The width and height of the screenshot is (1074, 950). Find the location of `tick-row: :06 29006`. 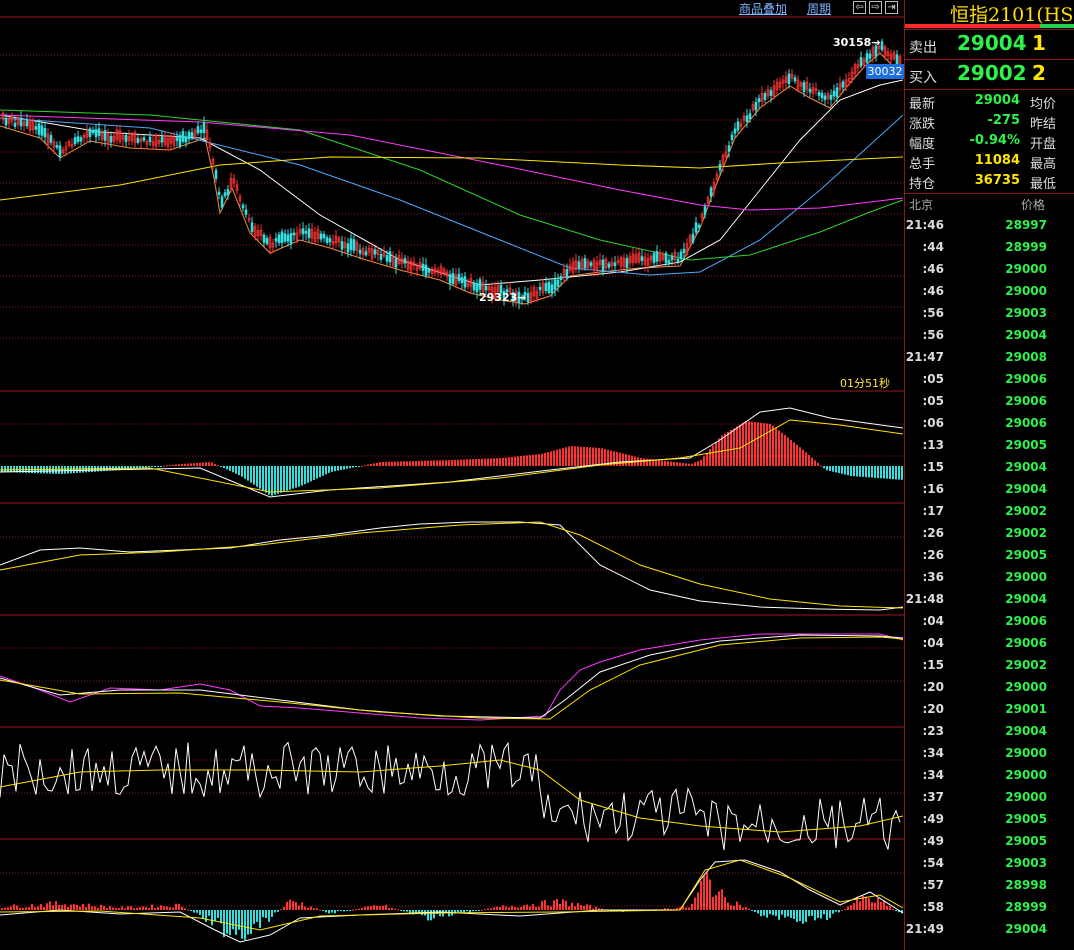

tick-row: :06 29006 is located at coordinates (989, 423).